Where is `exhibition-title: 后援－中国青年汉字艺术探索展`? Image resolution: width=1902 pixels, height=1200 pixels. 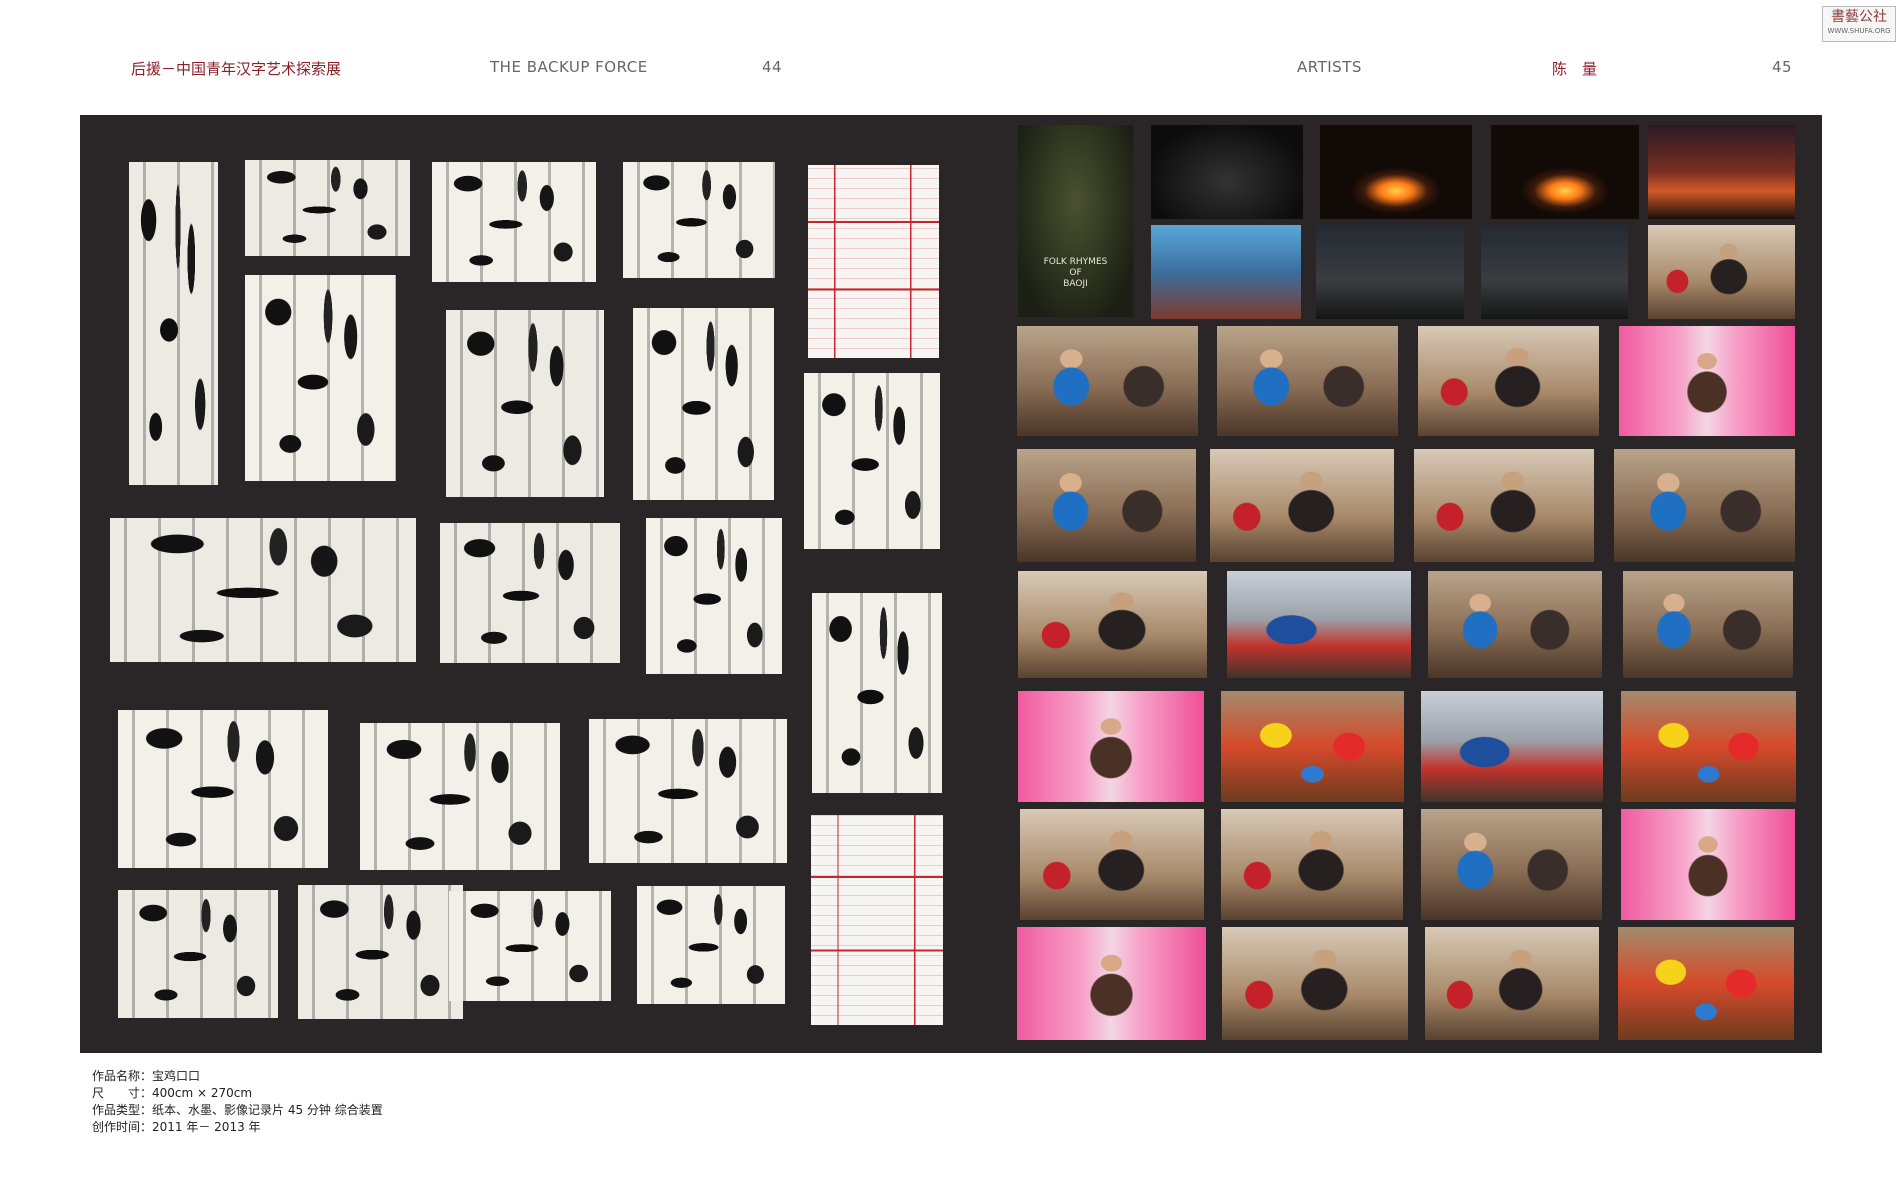
exhibition-title: 后援－中国青年汉字艺术探索展 is located at coordinates (236, 69).